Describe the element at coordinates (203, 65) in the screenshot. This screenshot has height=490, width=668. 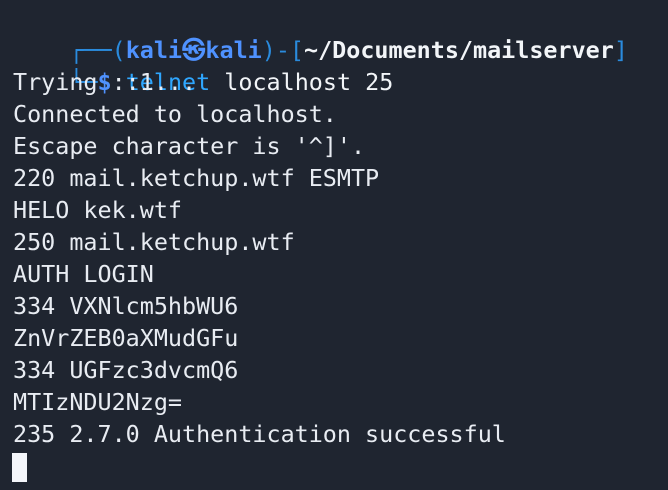
I see `prompt-command-line: └─$ telnet localhost 25` at that location.